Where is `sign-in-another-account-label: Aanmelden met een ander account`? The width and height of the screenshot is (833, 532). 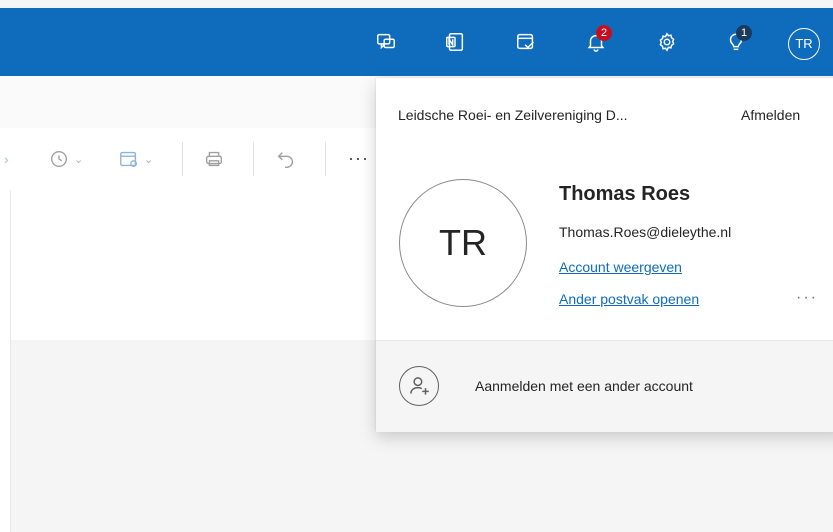 sign-in-another-account-label: Aanmelden met een ander account is located at coordinates (584, 386).